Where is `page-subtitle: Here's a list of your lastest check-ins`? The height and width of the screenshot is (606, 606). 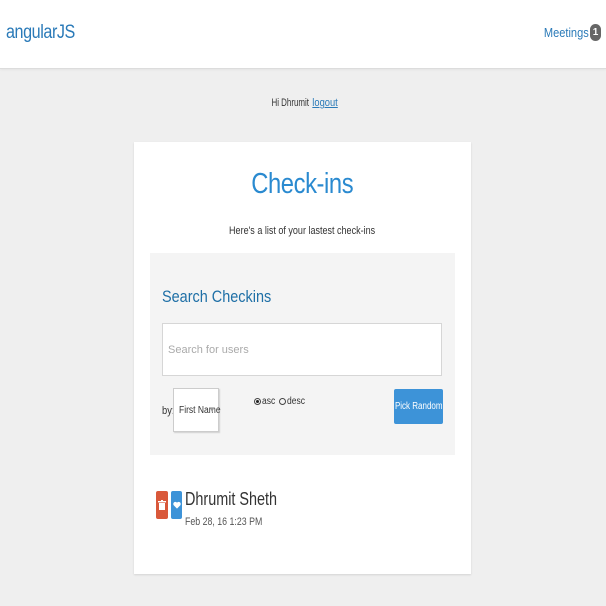
page-subtitle: Here's a list of your lastest check-ins is located at coordinates (302, 231).